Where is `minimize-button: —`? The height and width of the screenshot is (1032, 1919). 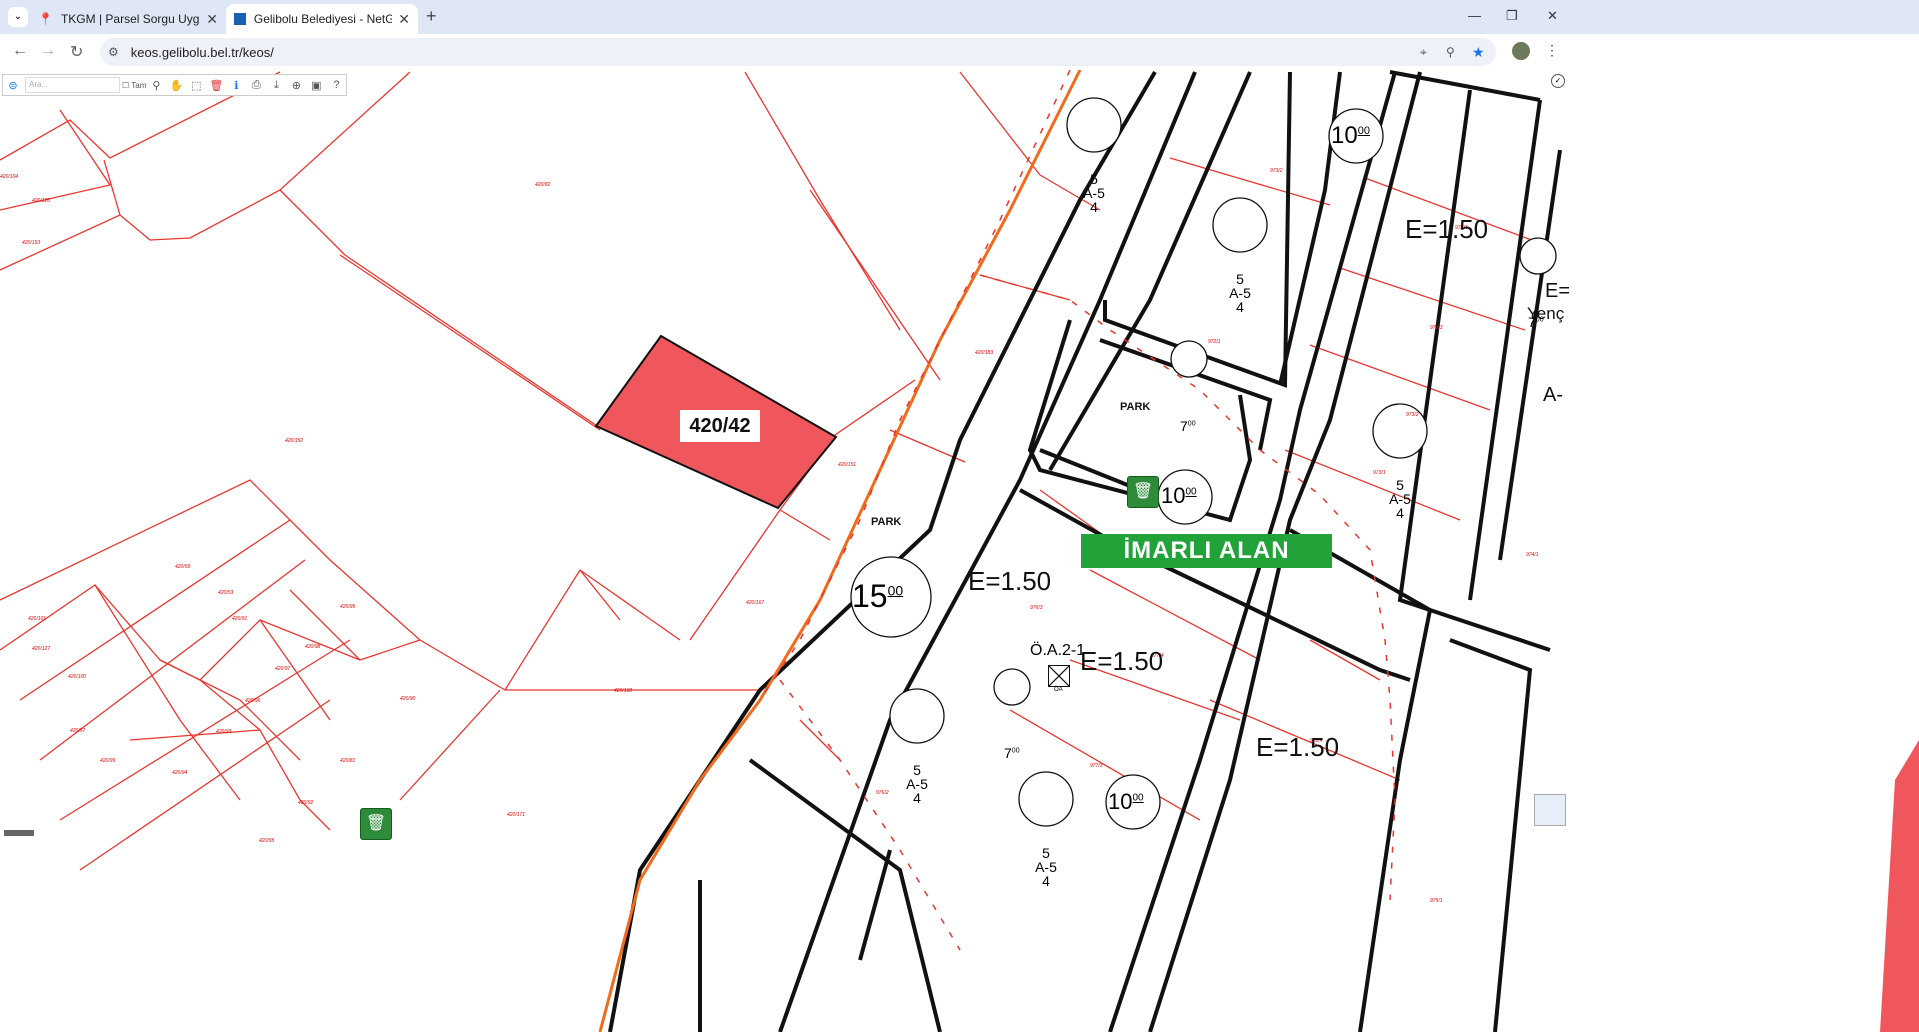 minimize-button: — is located at coordinates (1474, 15).